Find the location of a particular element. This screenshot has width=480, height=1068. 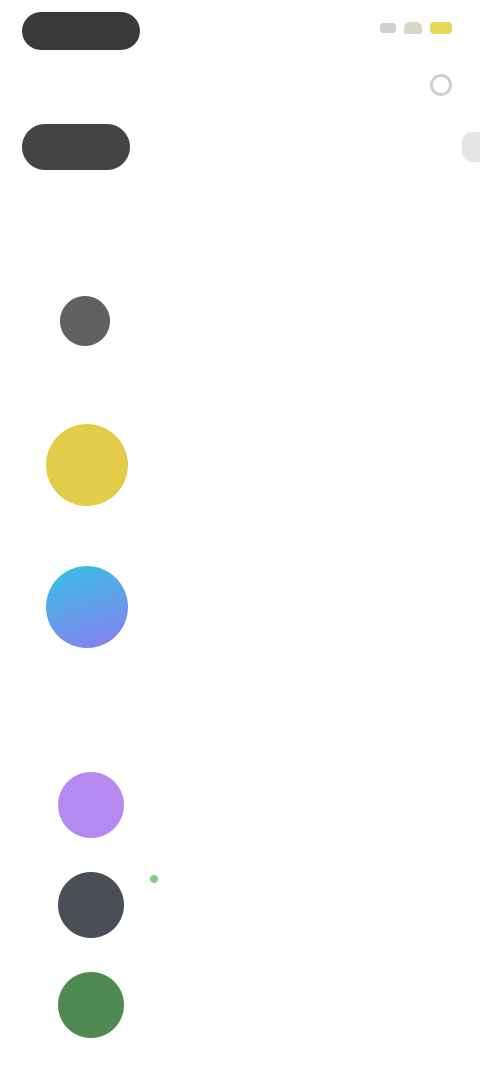

wifi-icon is located at coordinates (413, 28).